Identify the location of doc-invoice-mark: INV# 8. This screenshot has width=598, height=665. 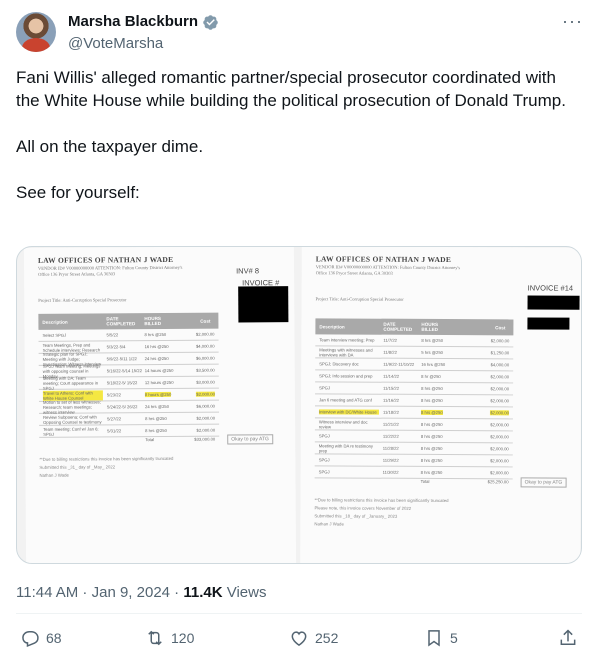
(248, 271).